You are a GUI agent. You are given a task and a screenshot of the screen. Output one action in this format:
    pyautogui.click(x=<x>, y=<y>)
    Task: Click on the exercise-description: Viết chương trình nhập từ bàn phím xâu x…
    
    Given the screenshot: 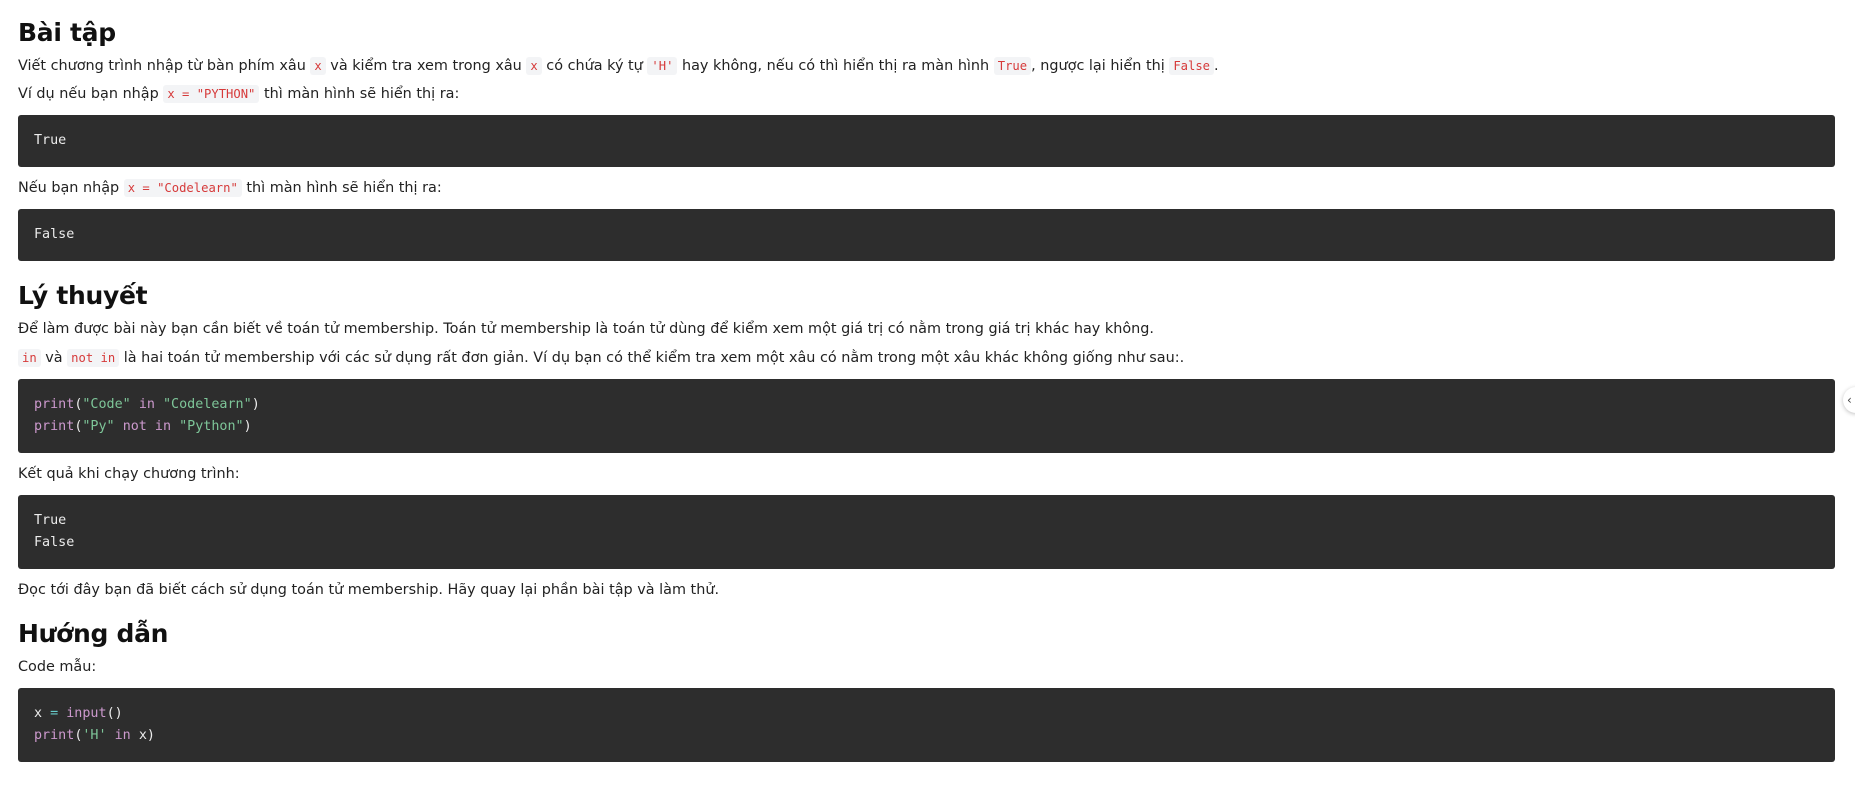 What is the action you would take?
    pyautogui.click(x=618, y=66)
    